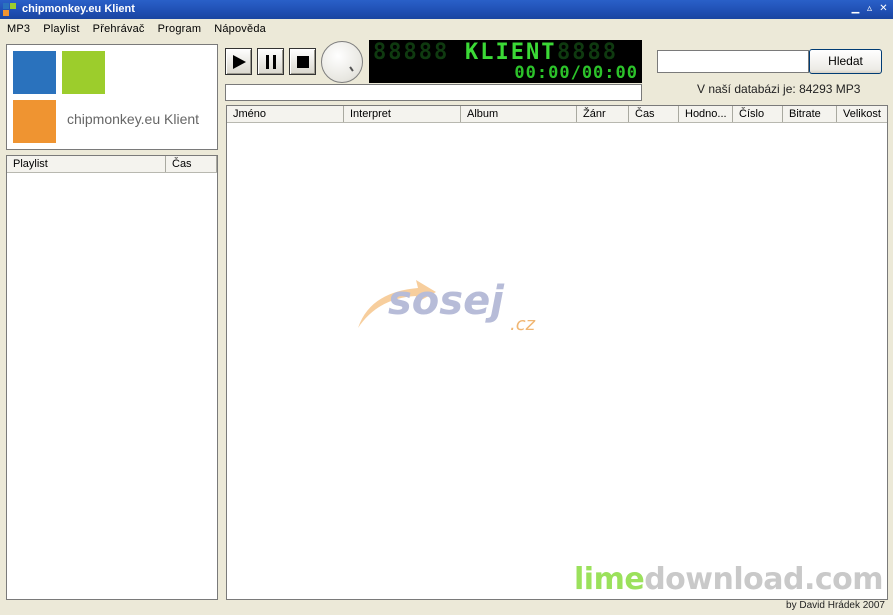 Image resolution: width=893 pixels, height=615 pixels. Describe the element at coordinates (587, 52) in the screenshot. I see `lcd-ghost-segments-right: 8888` at that location.